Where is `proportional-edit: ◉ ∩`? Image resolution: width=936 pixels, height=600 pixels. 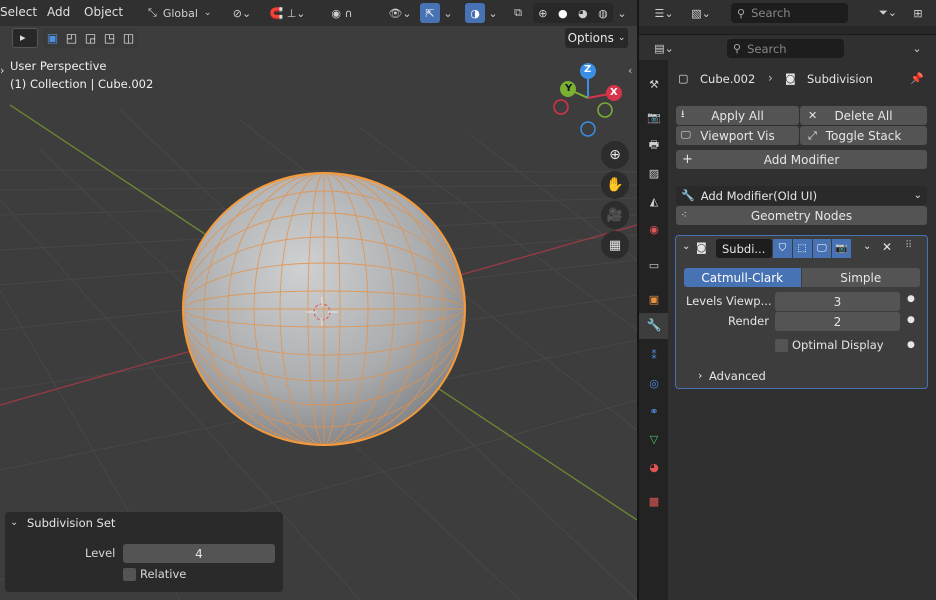 proportional-edit: ◉ ∩ is located at coordinates (342, 13).